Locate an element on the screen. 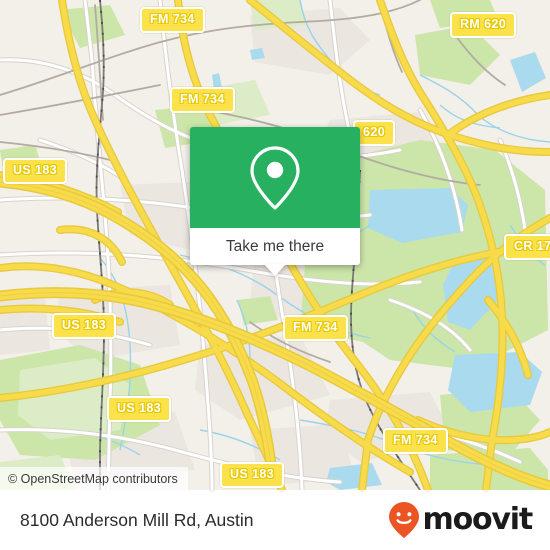 This screenshot has width=550, height=550. moovit-pin-smiley-icon is located at coordinates (403, 520).